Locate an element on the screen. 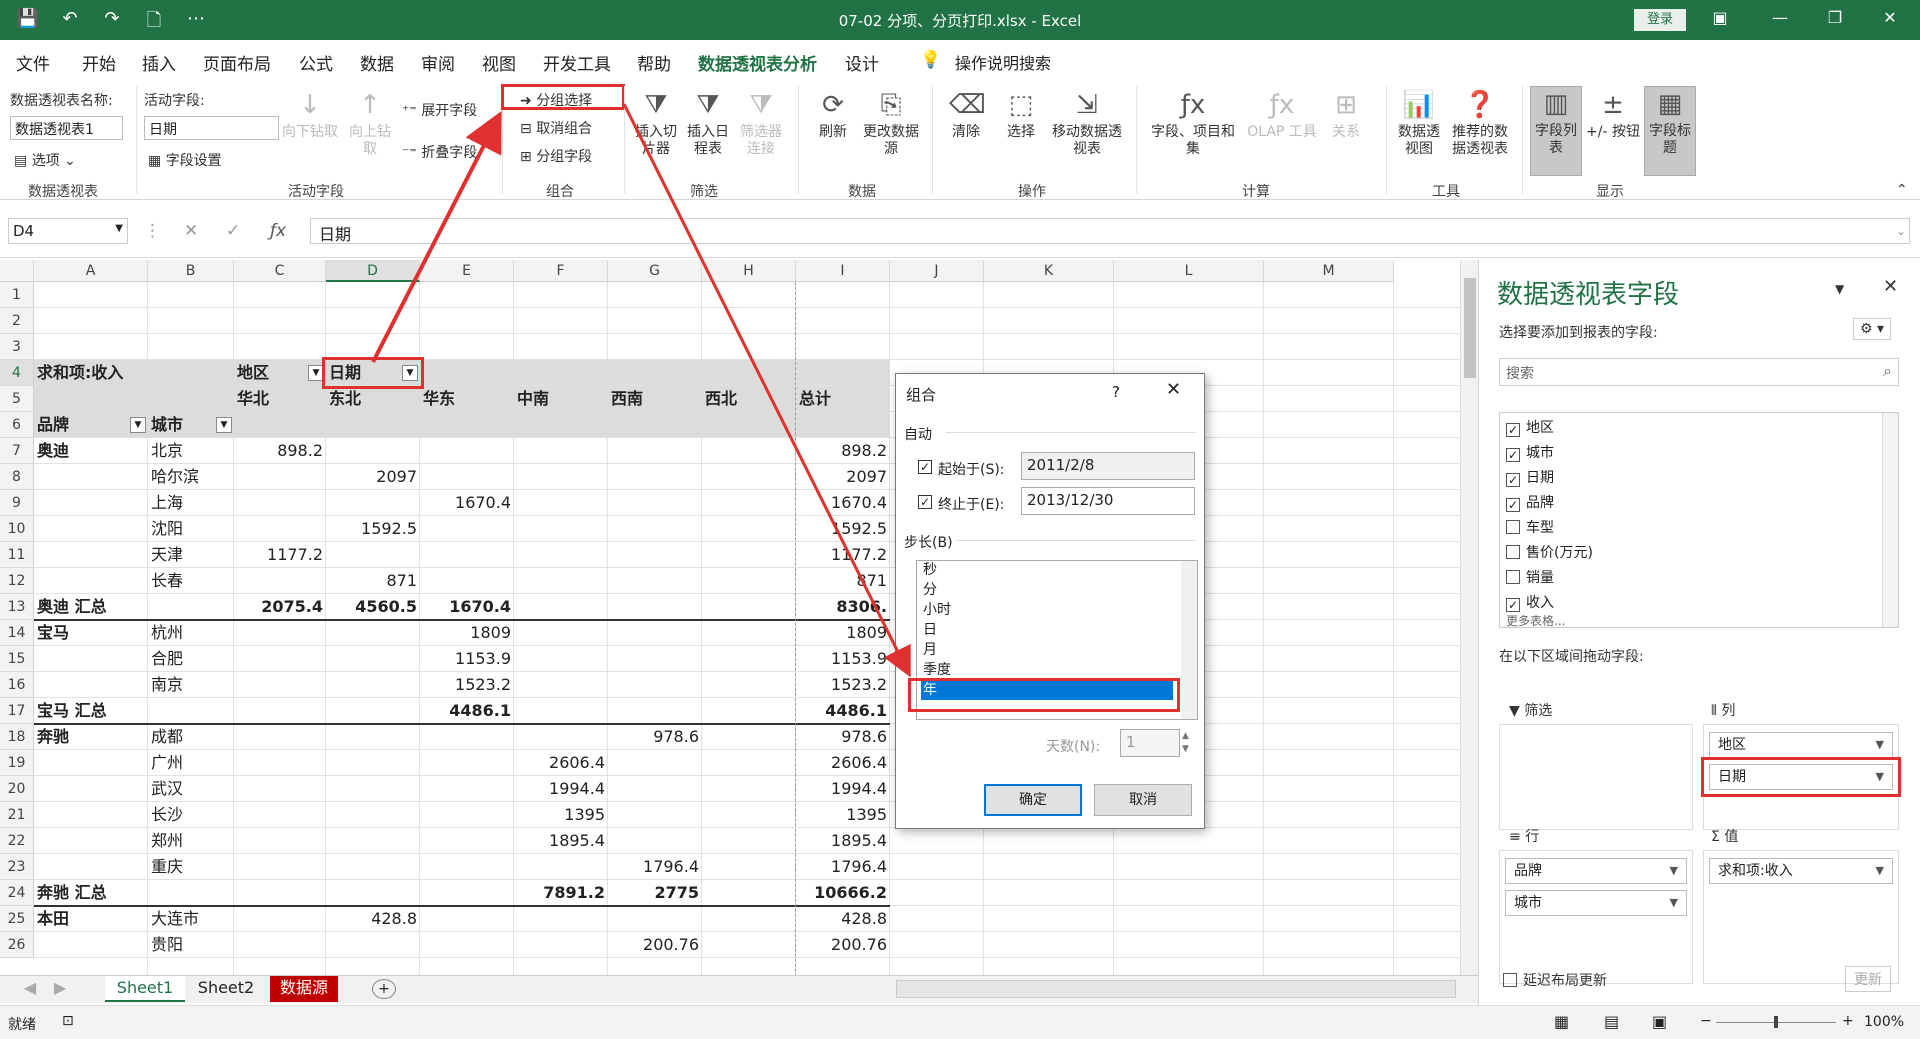  tab-page-layout: 页面布局 is located at coordinates (237, 62).